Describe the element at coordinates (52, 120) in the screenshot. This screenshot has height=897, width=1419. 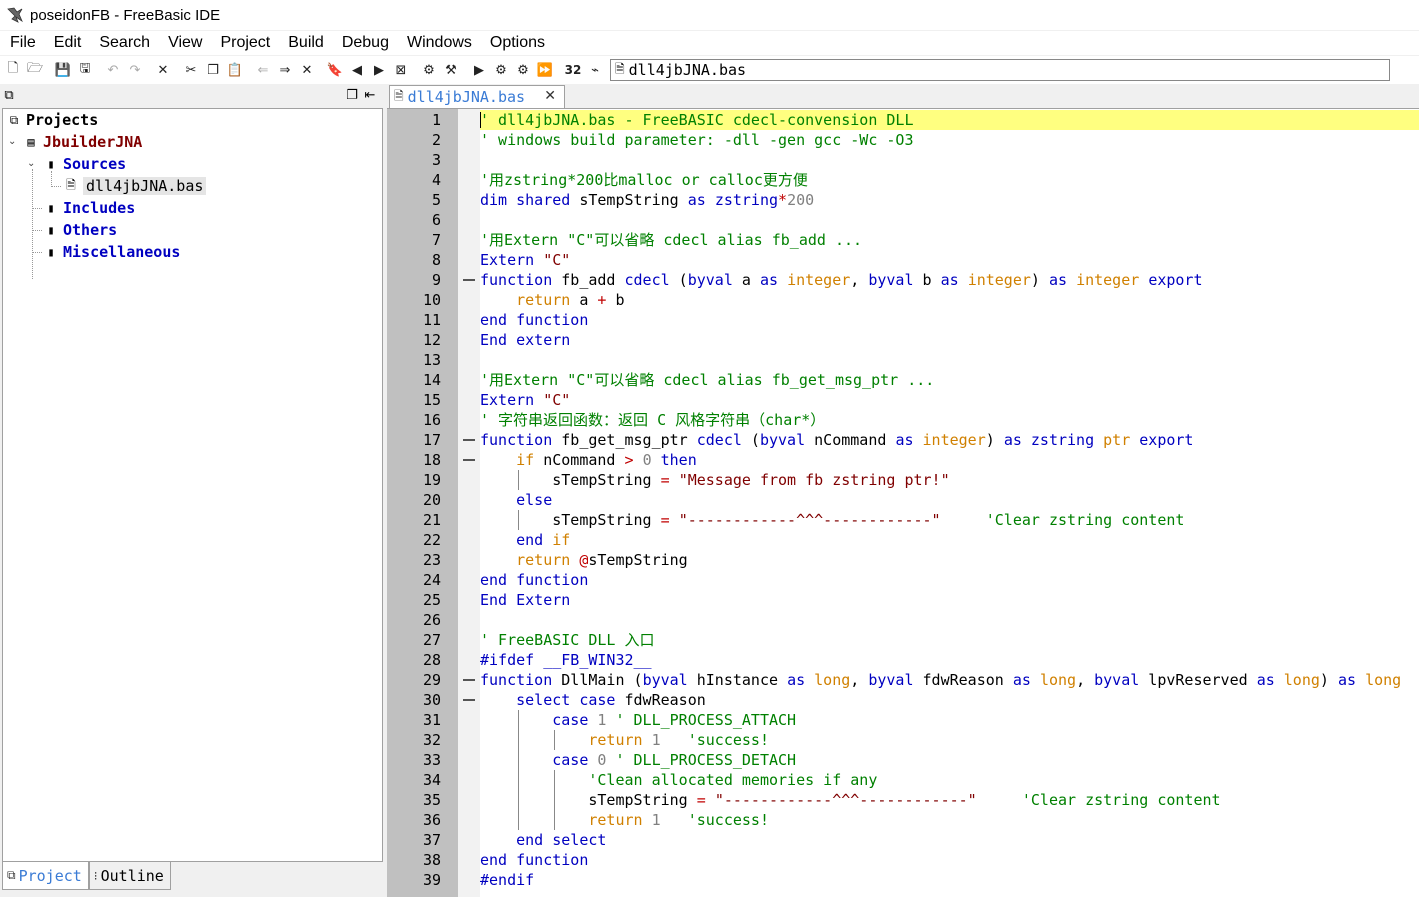
I see `tree-projects-root: ⧉ Projects` at that location.